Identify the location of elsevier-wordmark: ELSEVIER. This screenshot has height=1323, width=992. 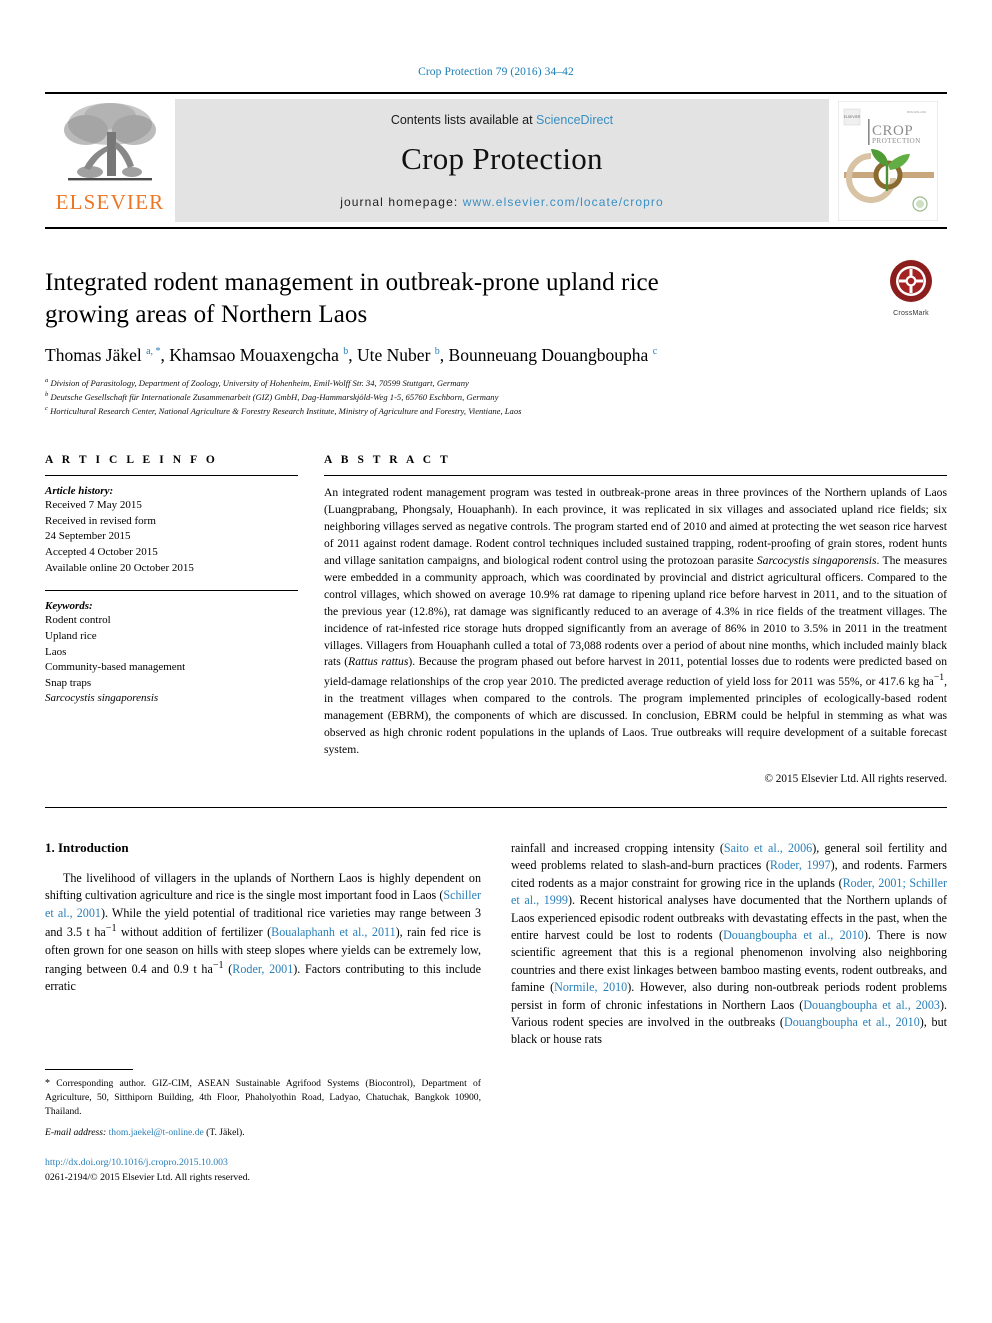
(110, 202).